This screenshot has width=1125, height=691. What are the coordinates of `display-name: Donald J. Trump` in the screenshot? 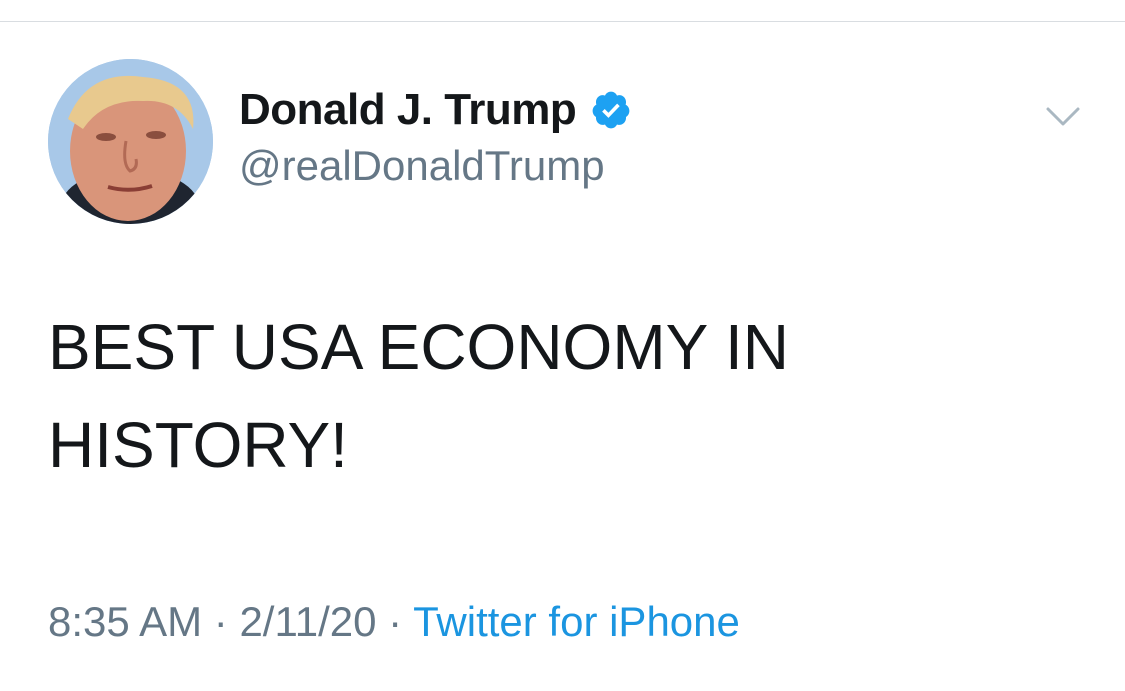 It's located at (408, 110).